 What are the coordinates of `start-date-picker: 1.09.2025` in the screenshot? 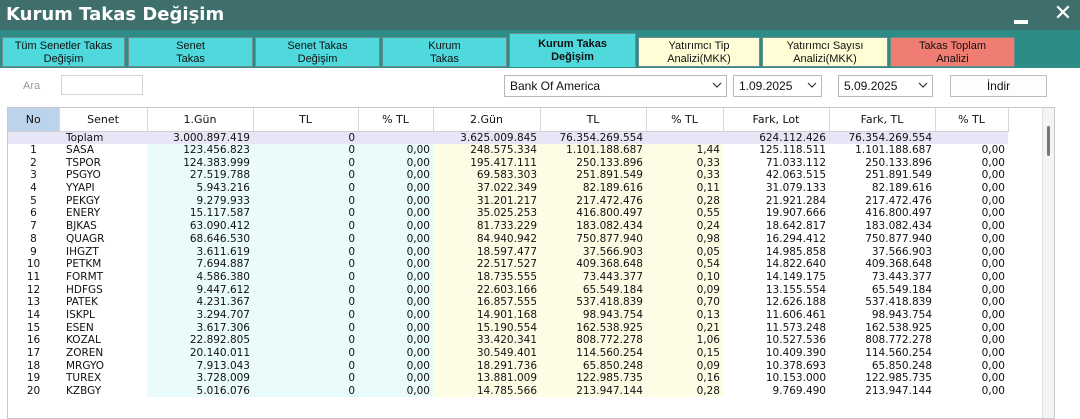 It's located at (777, 86).